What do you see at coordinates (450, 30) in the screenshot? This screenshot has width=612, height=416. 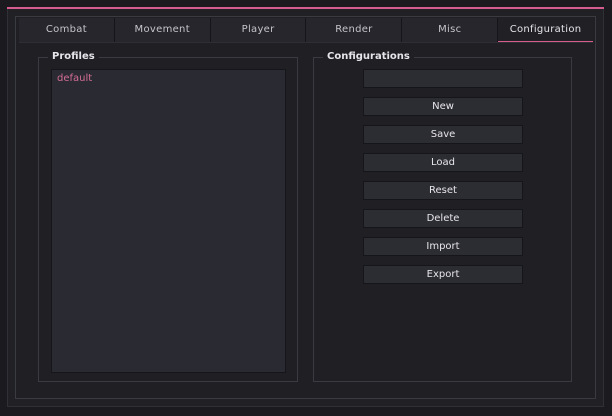 I see `tab-misc: Misc` at bounding box center [450, 30].